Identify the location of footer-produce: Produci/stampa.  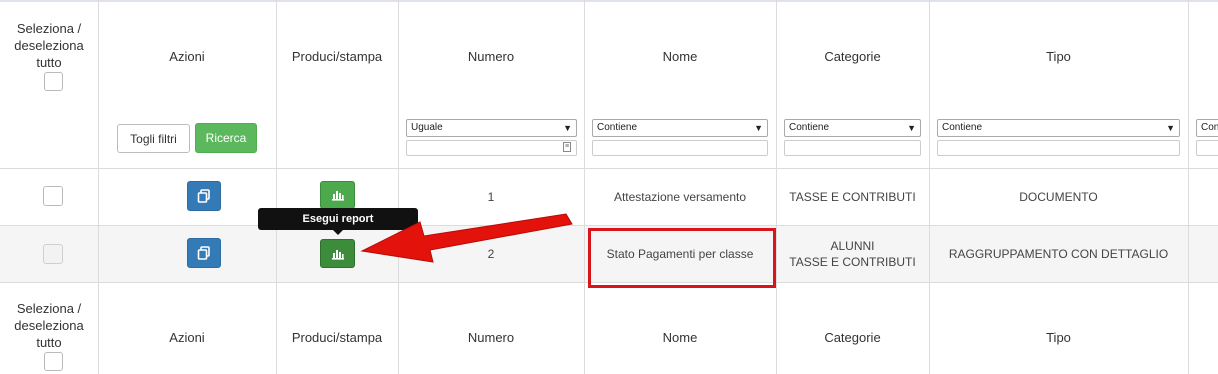
(337, 337).